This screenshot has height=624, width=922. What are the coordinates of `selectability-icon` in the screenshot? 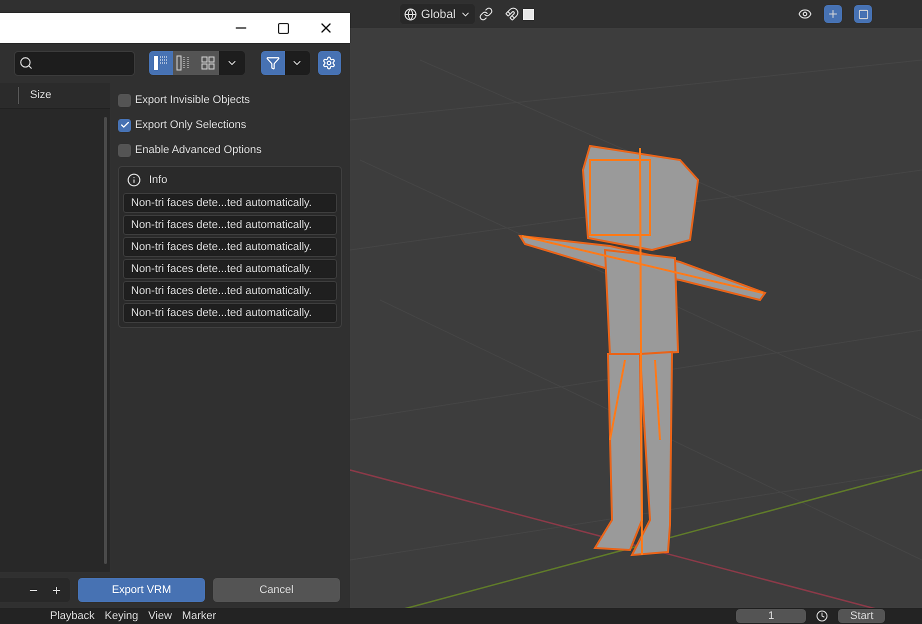 It's located at (805, 14).